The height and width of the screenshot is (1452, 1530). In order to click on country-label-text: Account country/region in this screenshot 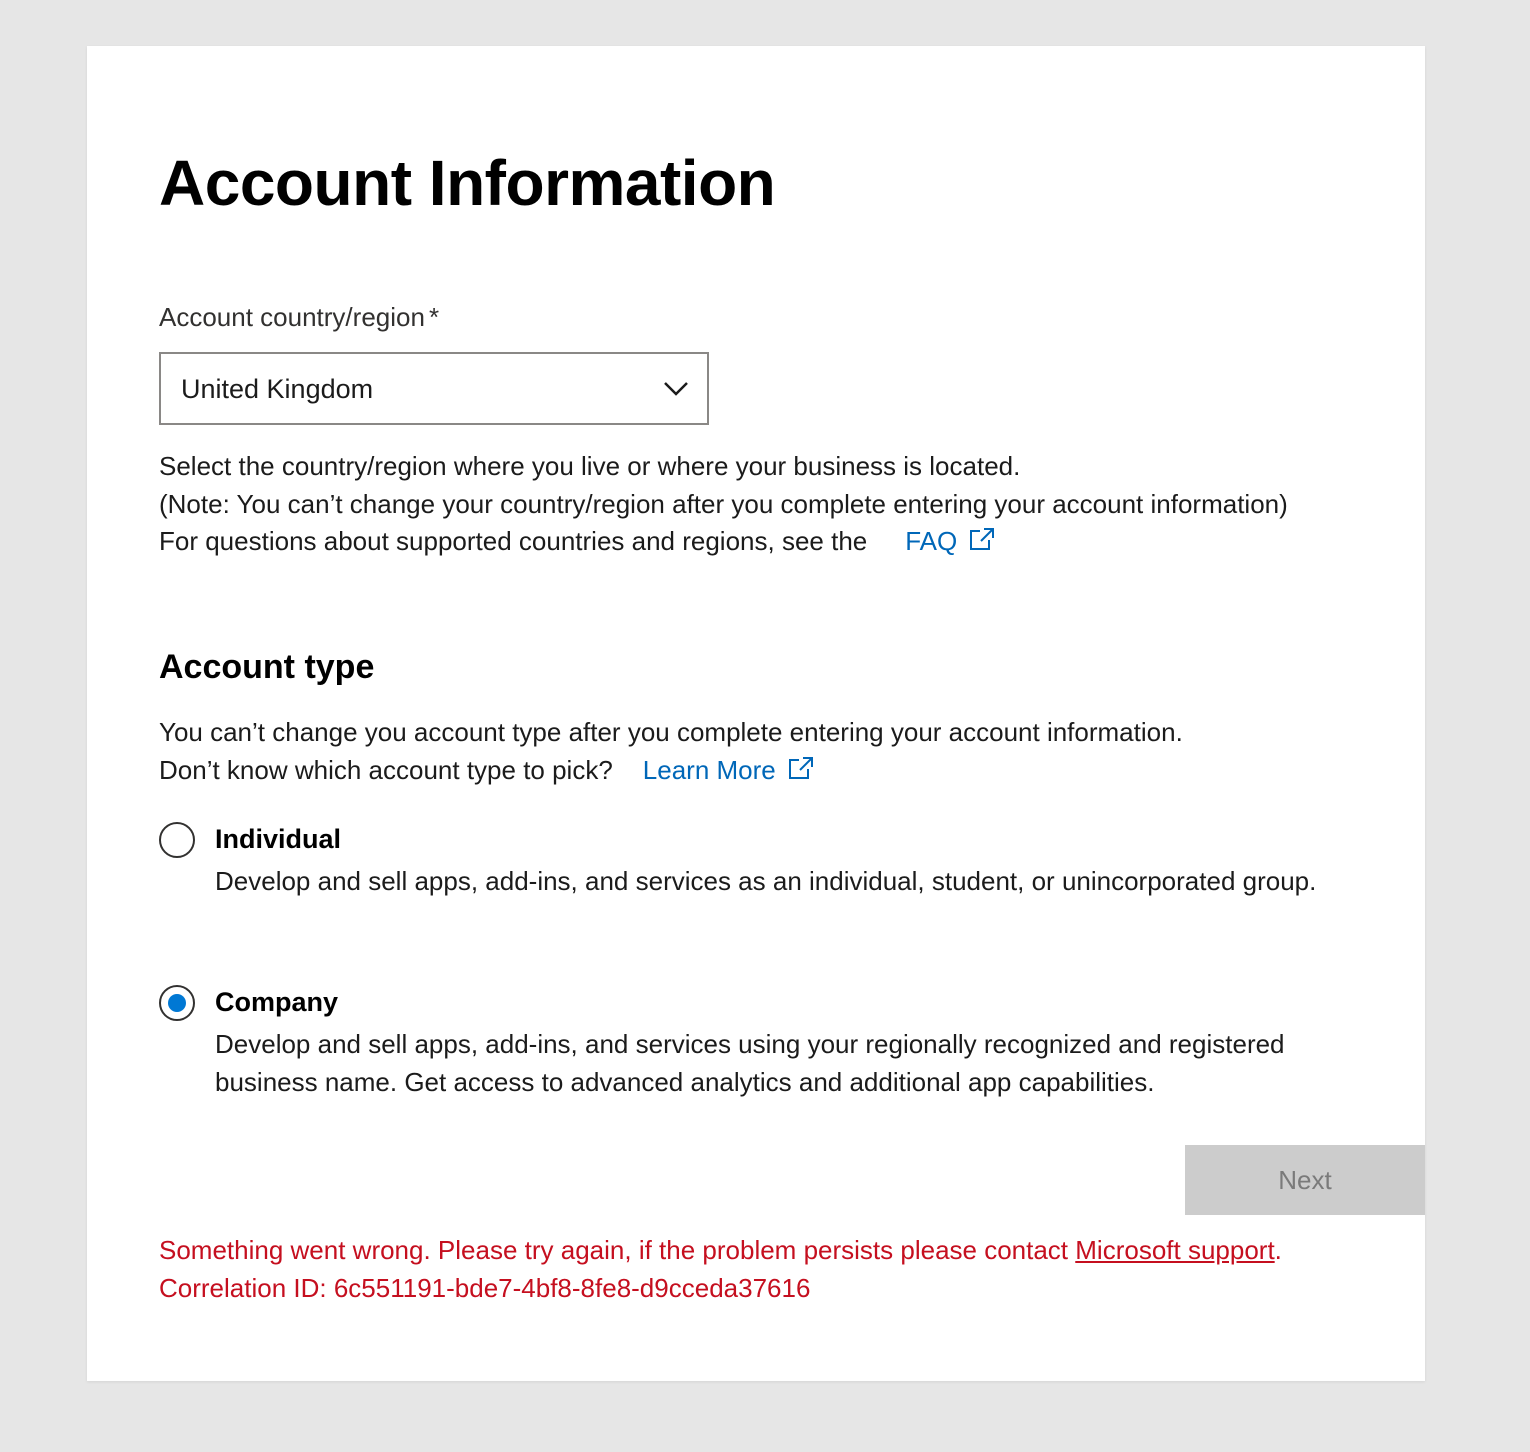, I will do `click(292, 317)`.